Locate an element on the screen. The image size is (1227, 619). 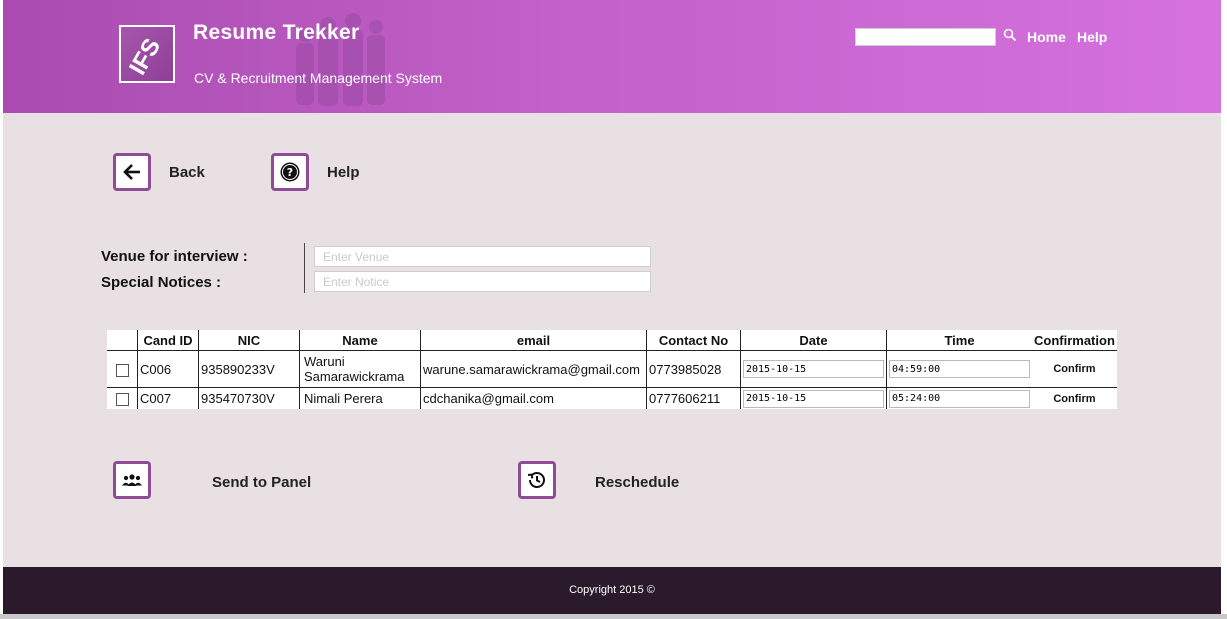
nic-cell: 935890233V is located at coordinates (249, 369).